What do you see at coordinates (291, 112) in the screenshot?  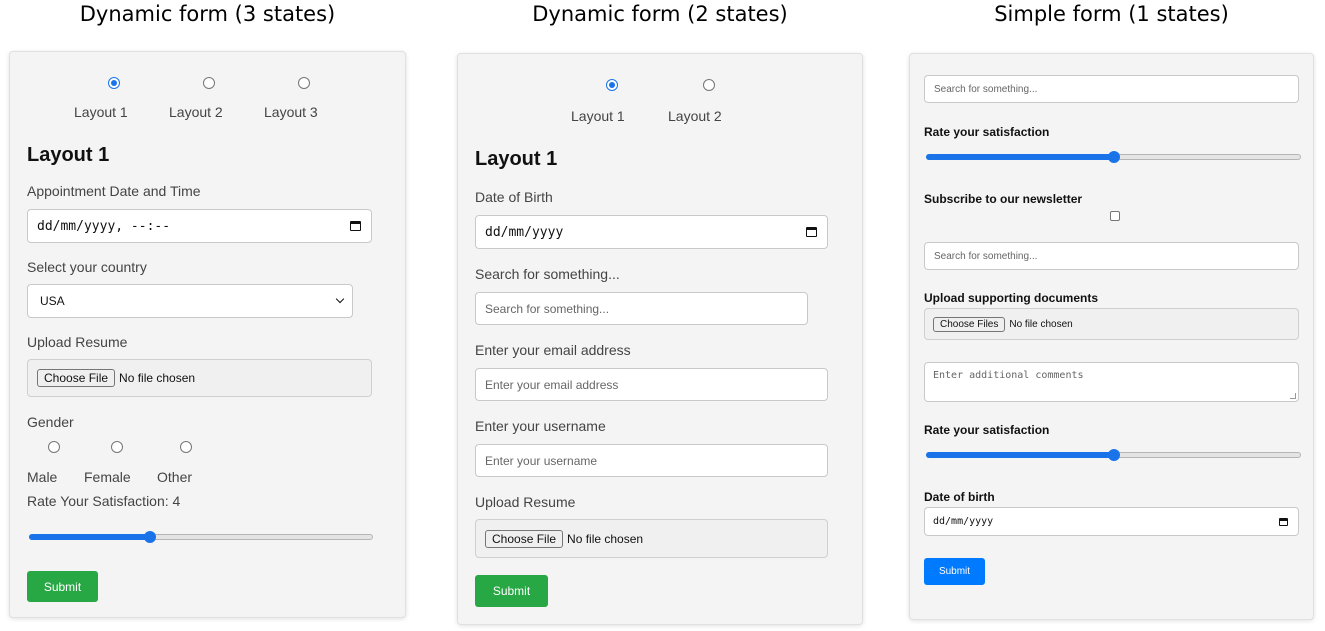 I see `layout3-label: Layout 3` at bounding box center [291, 112].